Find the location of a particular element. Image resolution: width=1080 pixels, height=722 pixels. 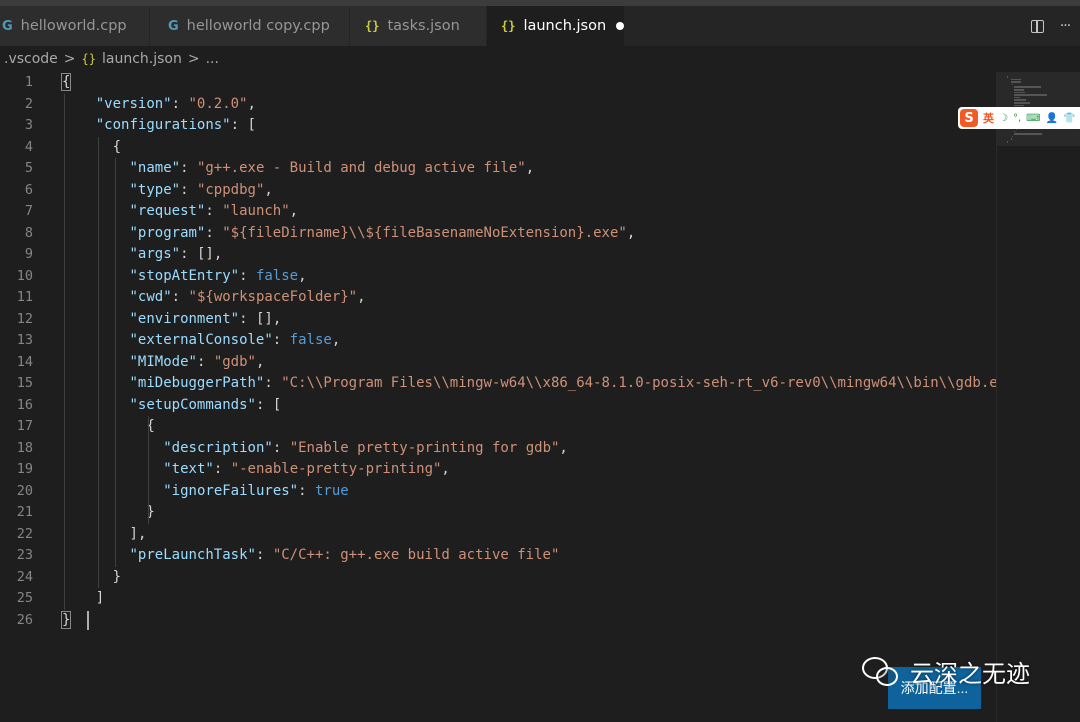

split-editor-icon is located at coordinates (1037, 26).